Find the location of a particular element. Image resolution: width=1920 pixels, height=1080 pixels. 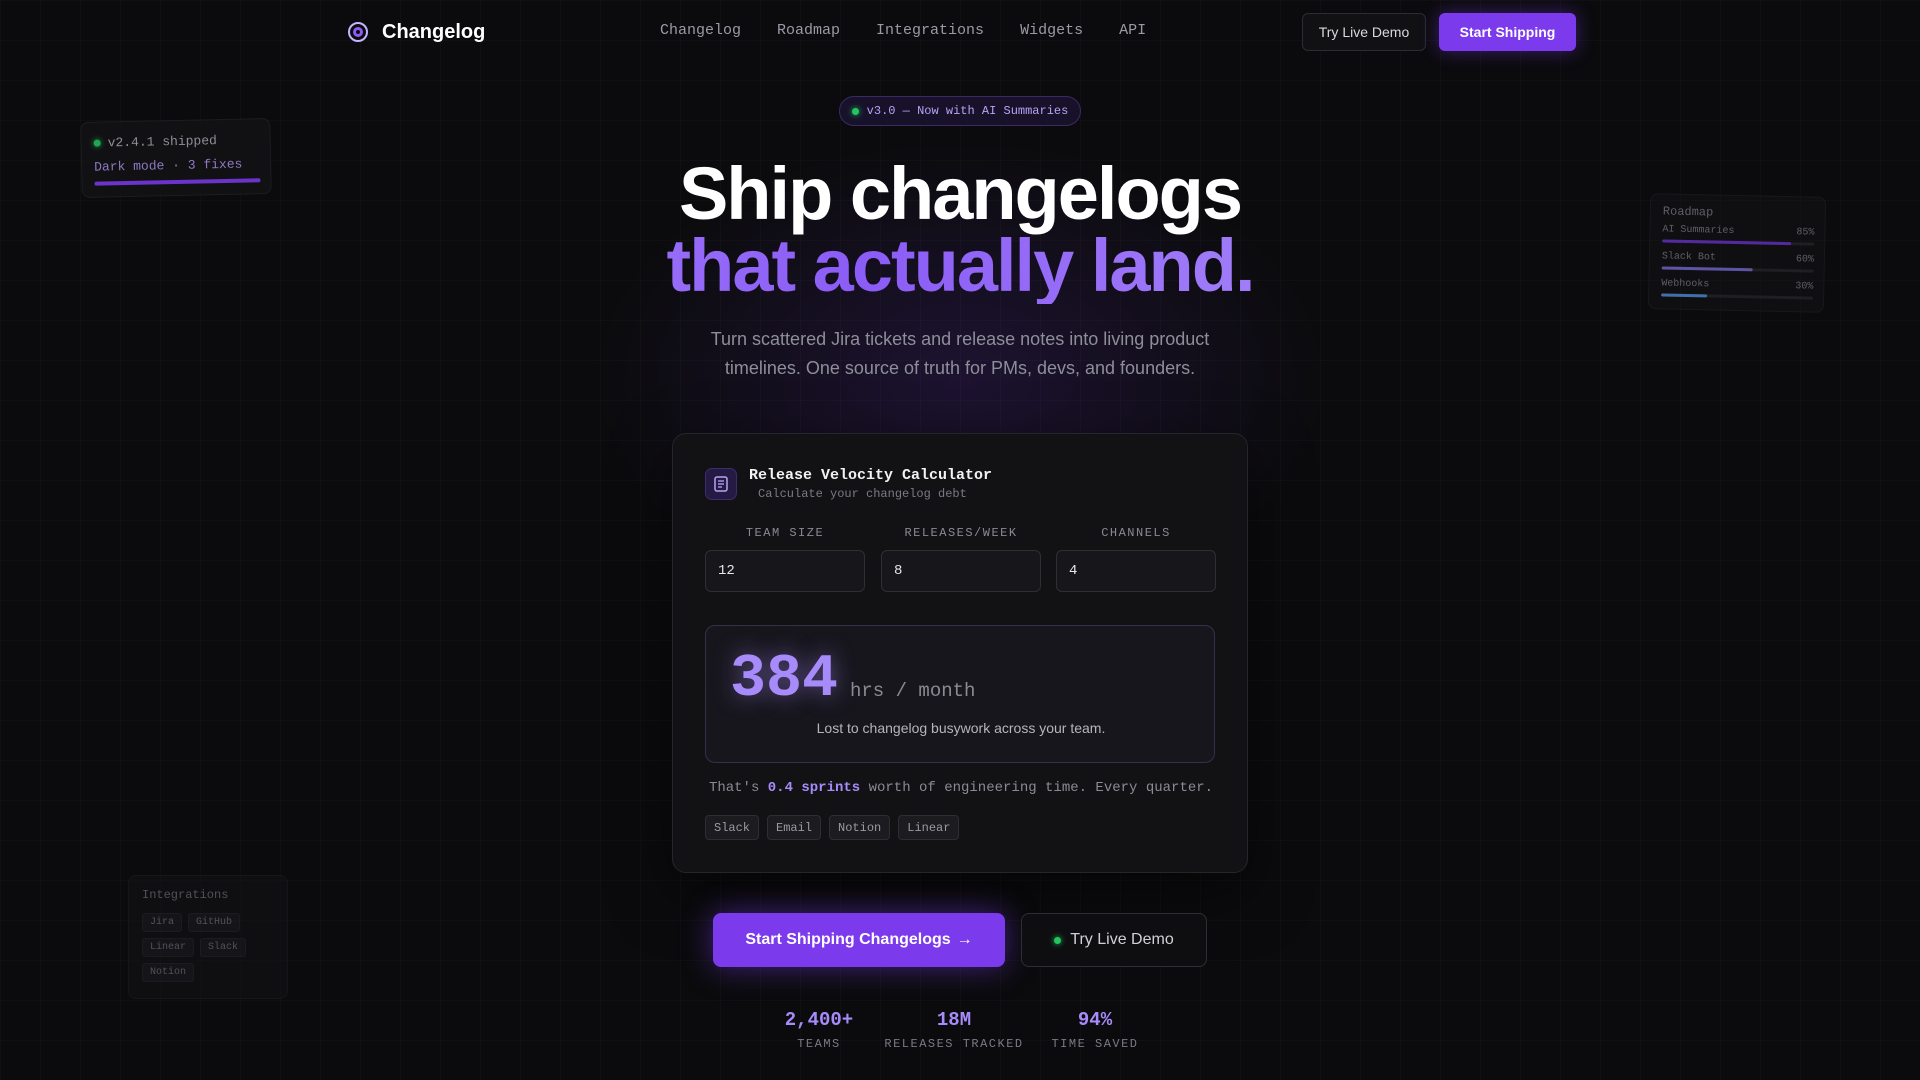

calculator-icon is located at coordinates (721, 484).